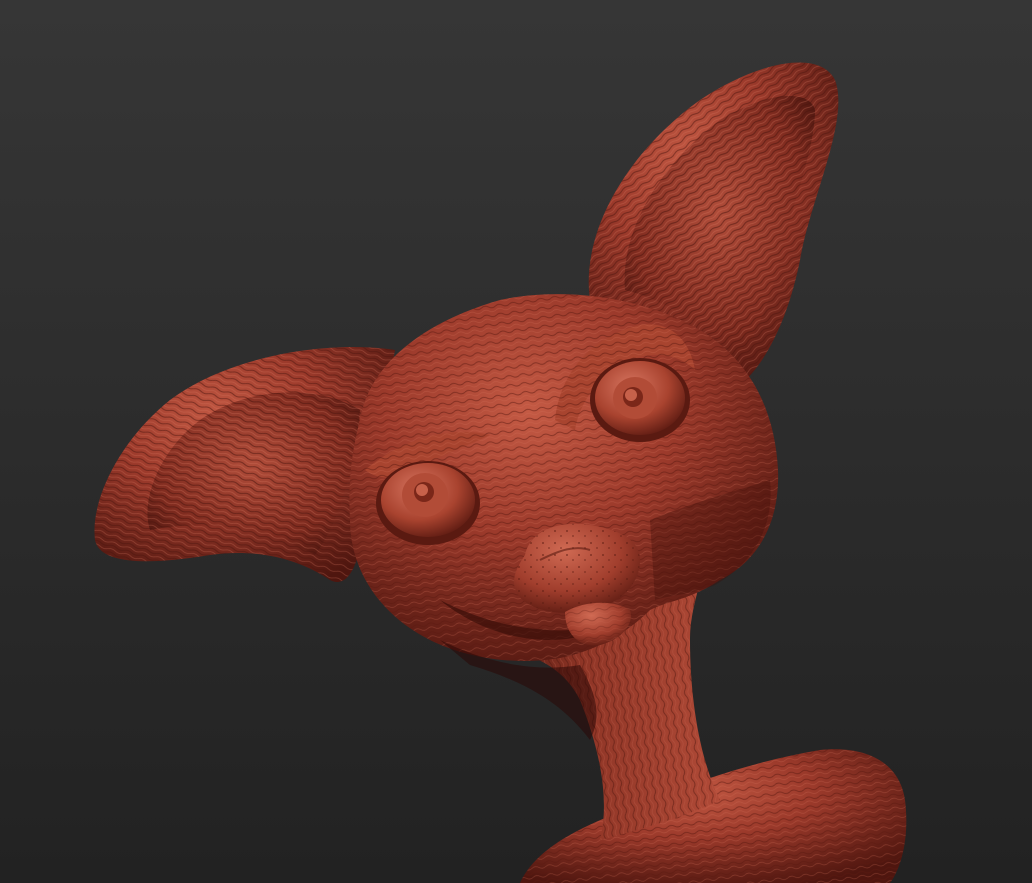 This screenshot has height=883, width=1032. I want to click on right-eye, so click(640, 400).